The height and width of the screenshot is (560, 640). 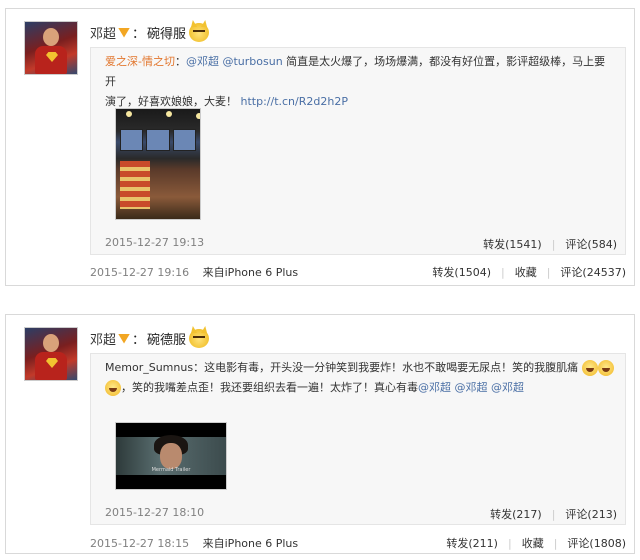 I want to click on comment-button: 评论(1808), so click(x=596, y=543).